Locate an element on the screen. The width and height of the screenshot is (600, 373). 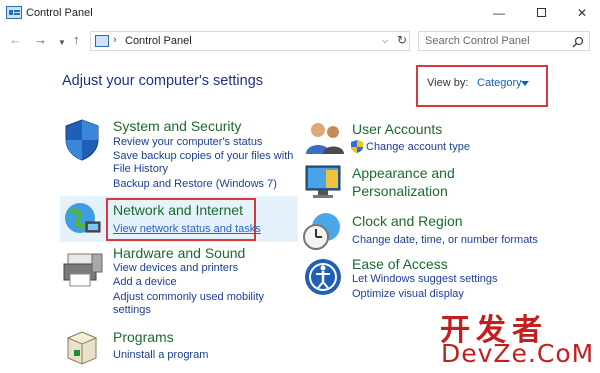
appearance-title-line1: Appearance and is located at coordinates (403, 173).